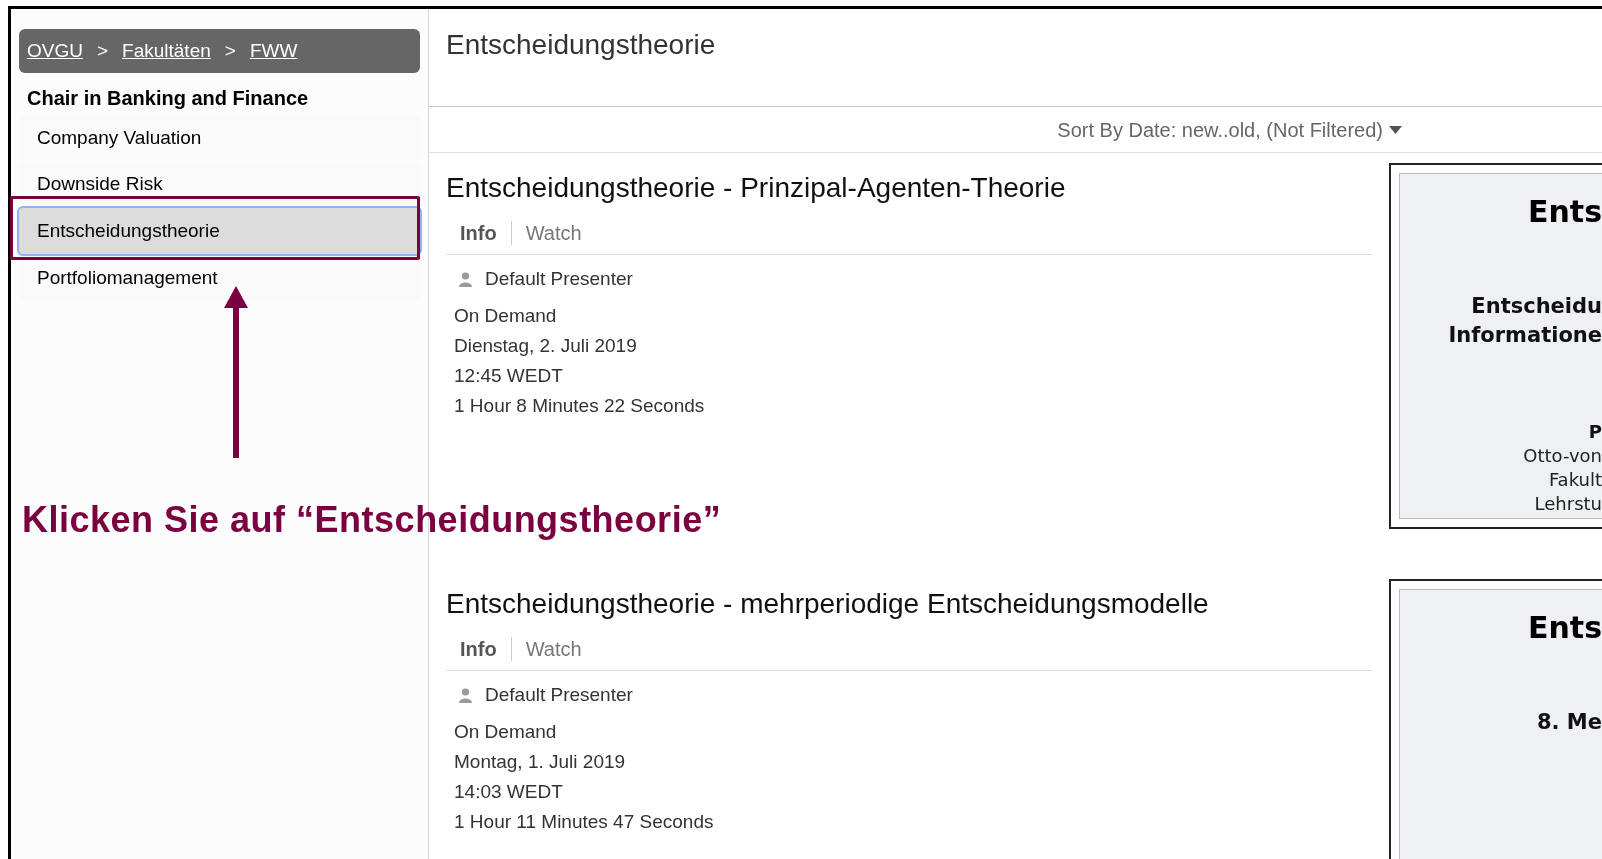 Image resolution: width=1602 pixels, height=859 pixels. Describe the element at coordinates (1569, 722) in the screenshot. I see `slide-text: 8. Me` at that location.